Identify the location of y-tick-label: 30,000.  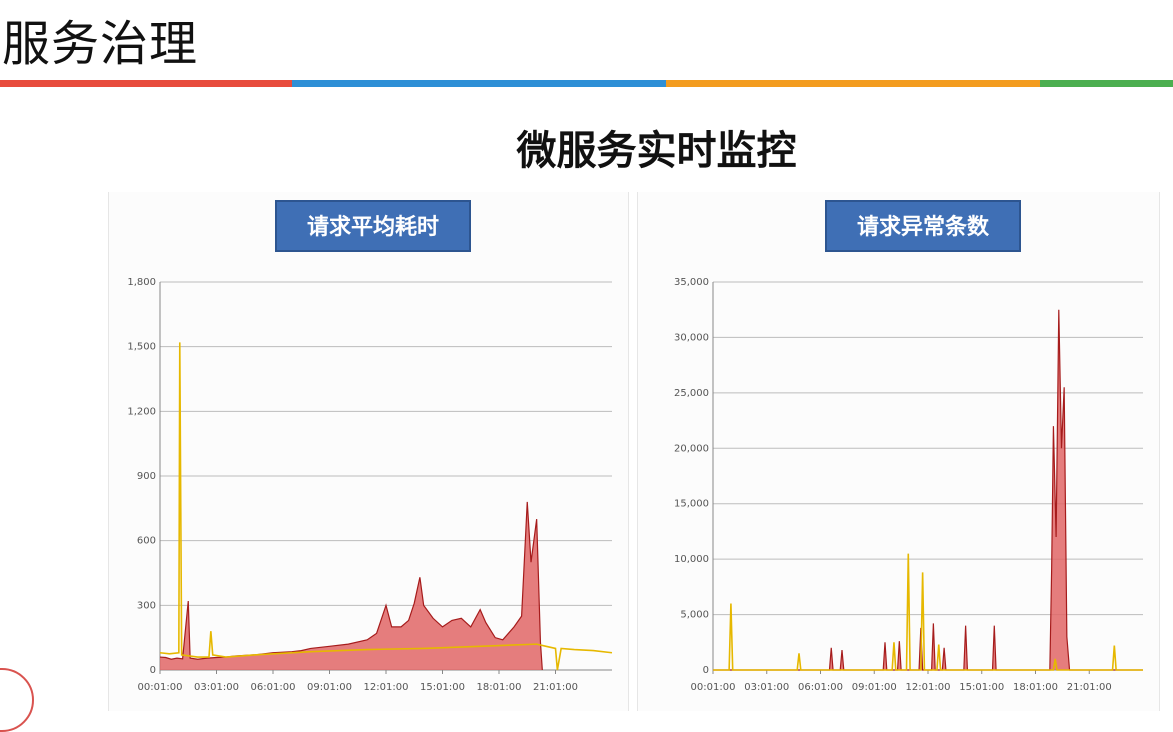
(691, 337).